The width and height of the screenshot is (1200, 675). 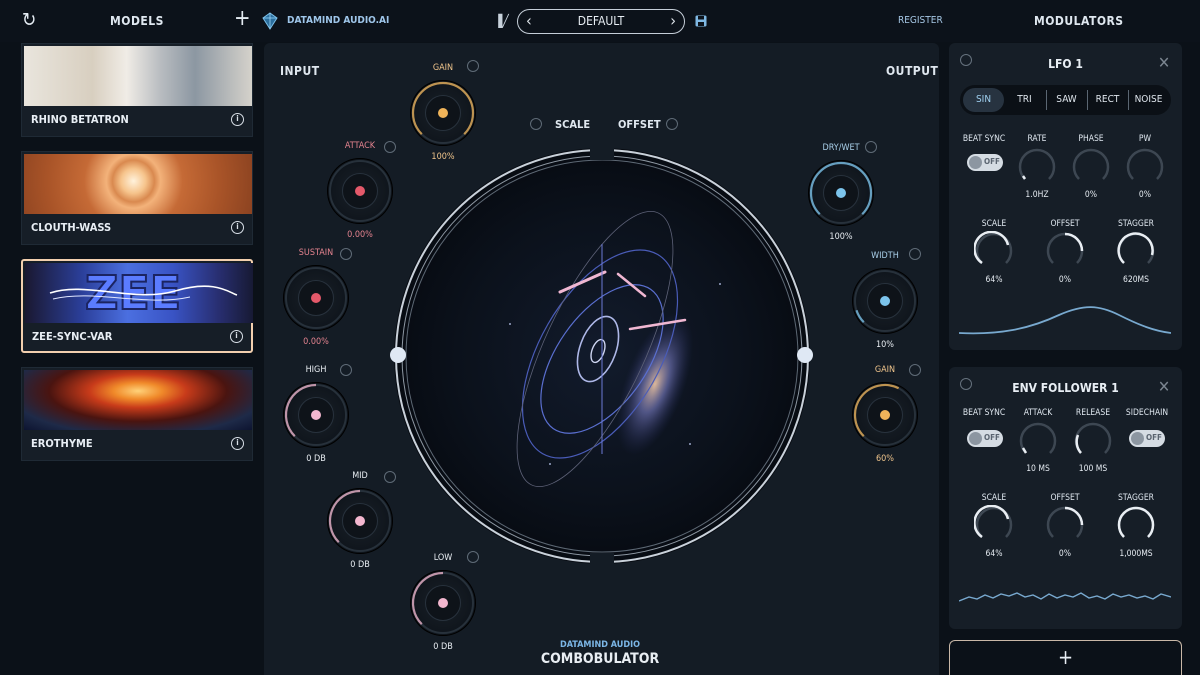 What do you see at coordinates (71, 227) in the screenshot?
I see `model-name: CLOUTH-WASS` at bounding box center [71, 227].